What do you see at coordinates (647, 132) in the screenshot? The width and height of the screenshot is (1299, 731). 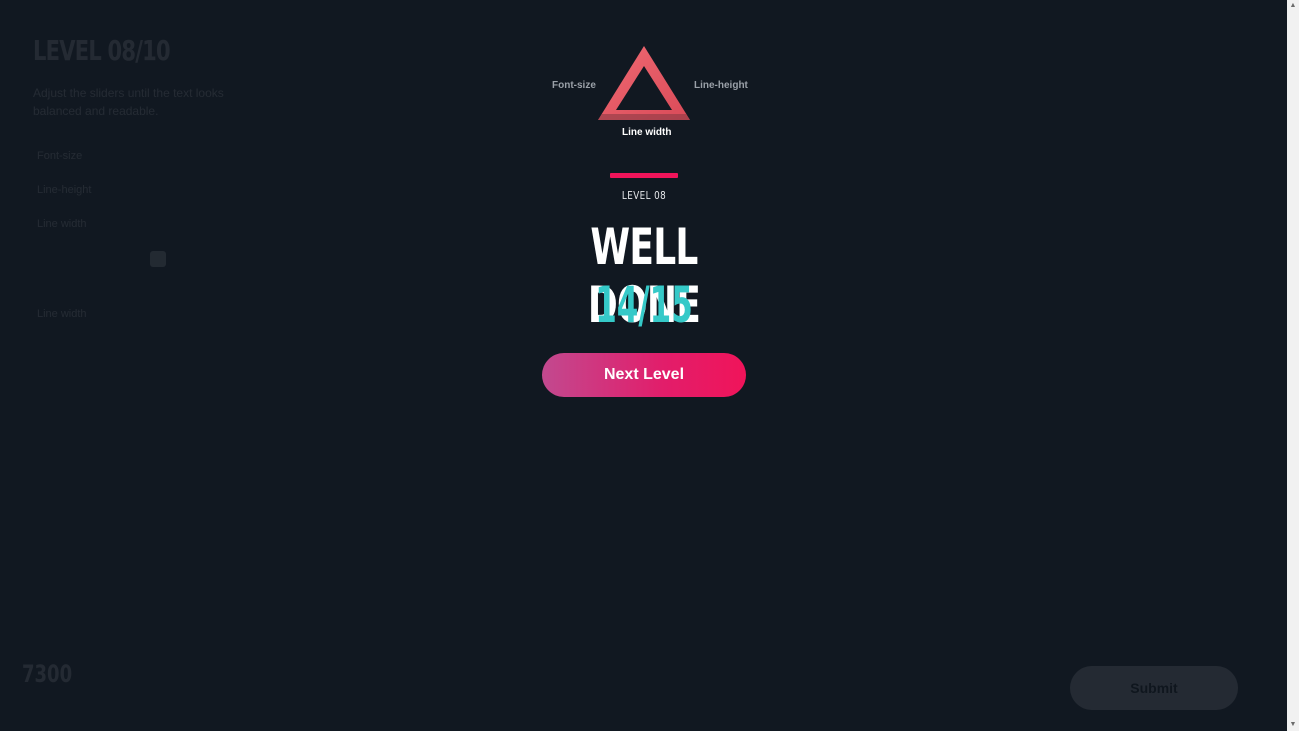 I see `diagram-label-line-width: Line width` at bounding box center [647, 132].